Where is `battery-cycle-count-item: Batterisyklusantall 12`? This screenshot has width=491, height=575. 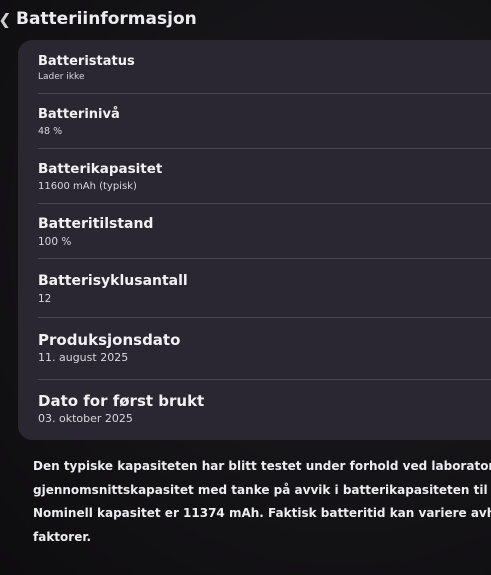 battery-cycle-count-item: Batterisyklusantall 12 is located at coordinates (264, 289).